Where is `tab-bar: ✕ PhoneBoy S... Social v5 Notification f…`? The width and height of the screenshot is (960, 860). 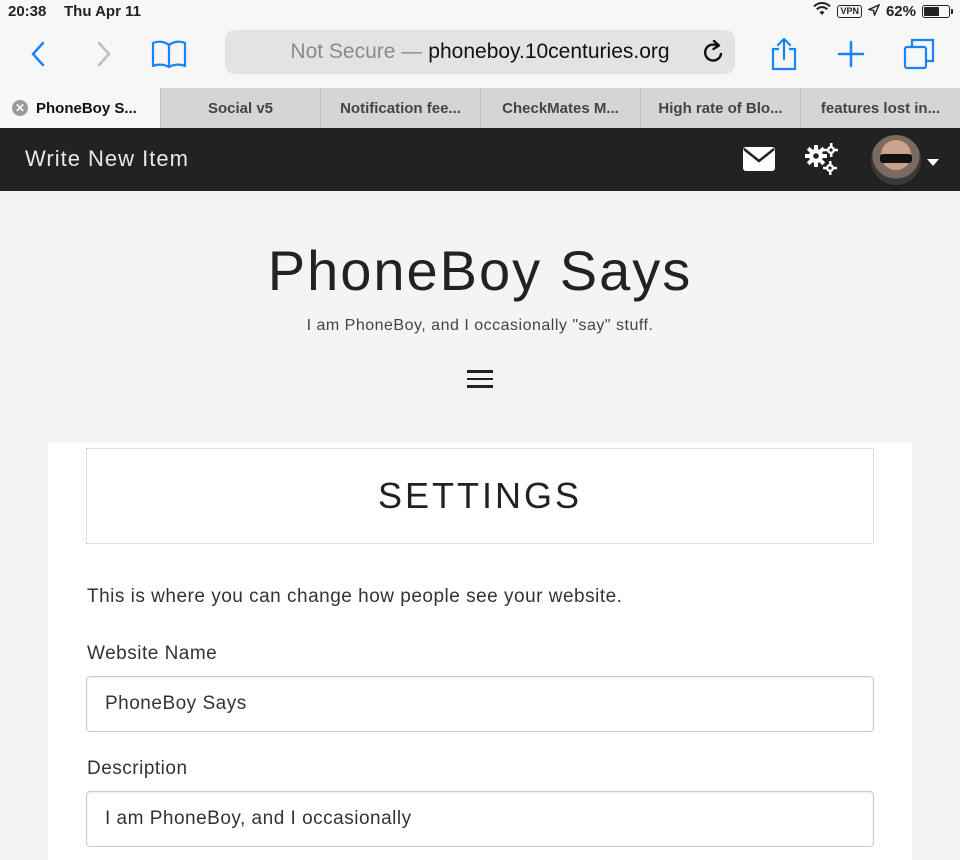 tab-bar: ✕ PhoneBoy S... Social v5 Notification f… is located at coordinates (480, 108).